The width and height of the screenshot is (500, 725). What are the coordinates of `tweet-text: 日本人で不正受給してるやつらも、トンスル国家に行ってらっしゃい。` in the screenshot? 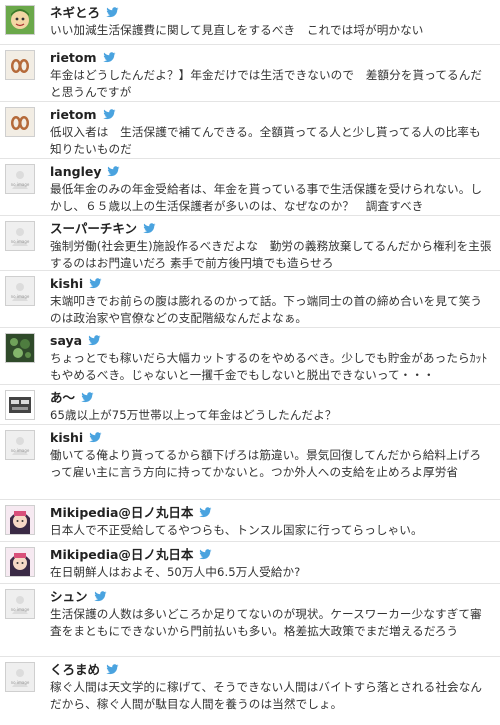 It's located at (236, 530).